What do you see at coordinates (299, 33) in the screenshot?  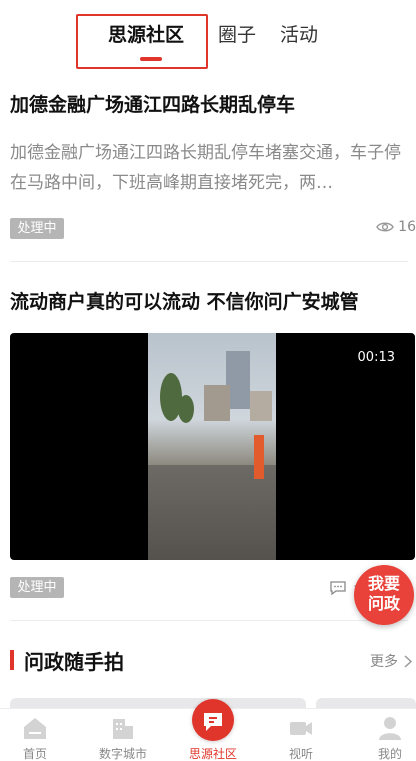 I see `tab-events: 活动` at bounding box center [299, 33].